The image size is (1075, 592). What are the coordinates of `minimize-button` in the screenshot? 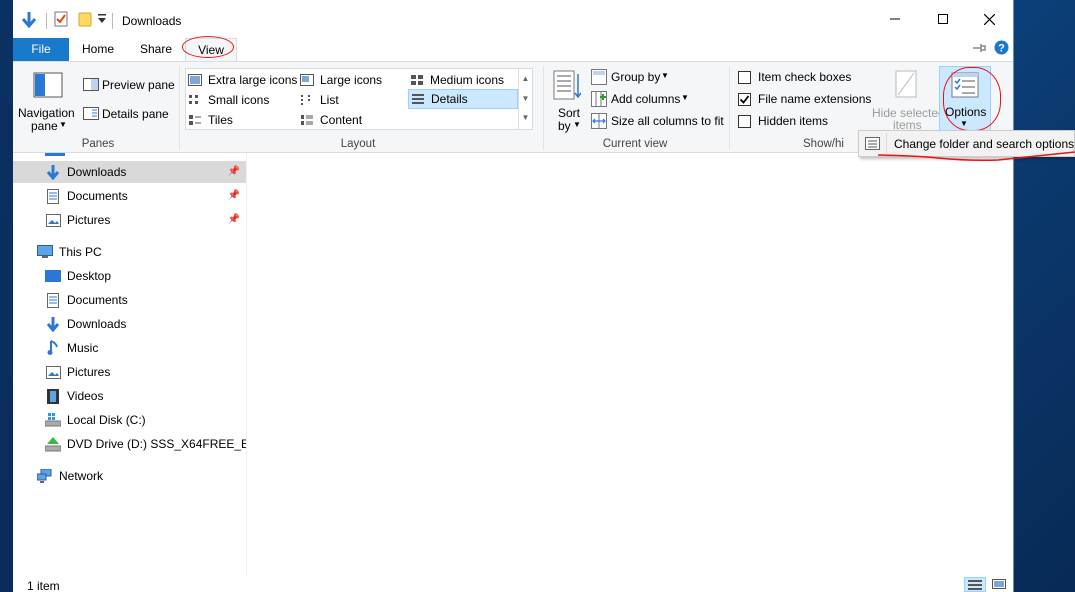 It's located at (895, 19).